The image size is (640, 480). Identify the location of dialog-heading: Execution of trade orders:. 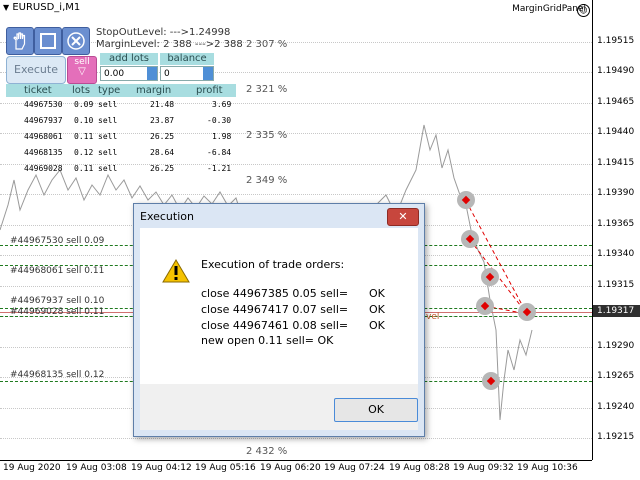
(273, 264).